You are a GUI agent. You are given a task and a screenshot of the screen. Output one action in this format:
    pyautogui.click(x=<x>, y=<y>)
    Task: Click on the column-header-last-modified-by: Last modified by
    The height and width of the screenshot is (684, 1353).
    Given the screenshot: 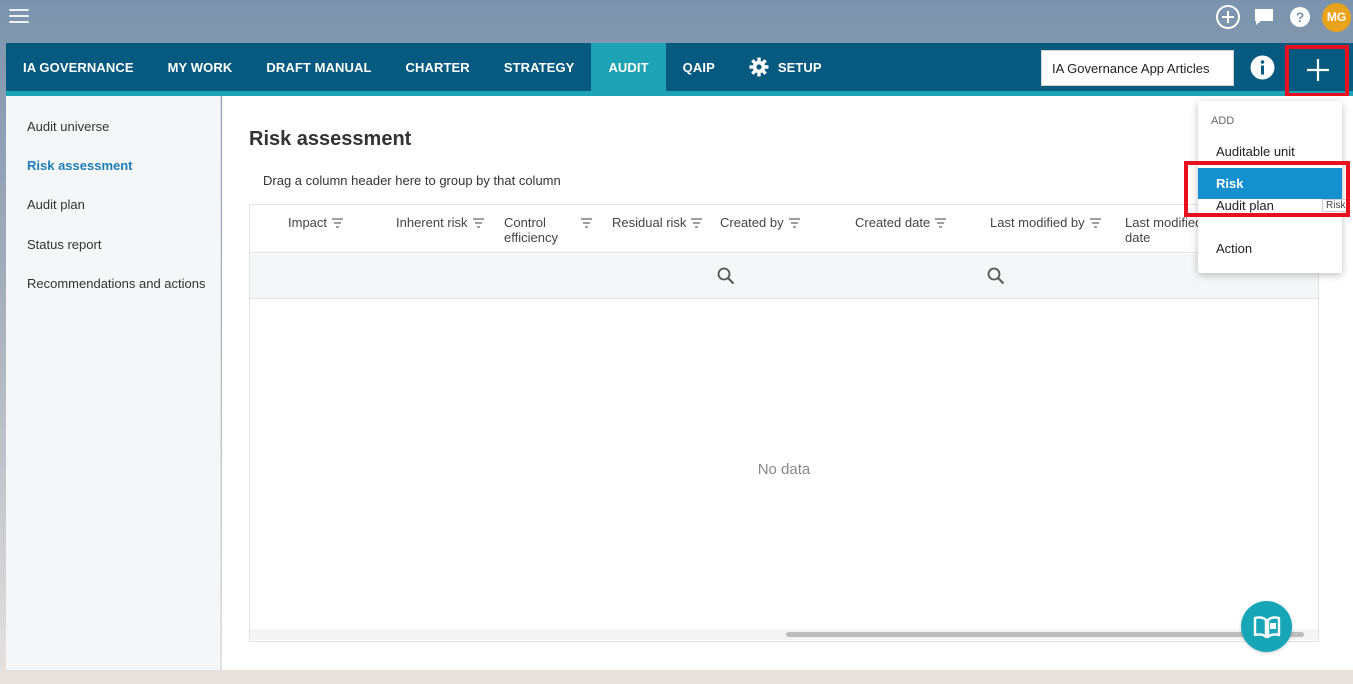 What is the action you would take?
    pyautogui.click(x=1045, y=223)
    